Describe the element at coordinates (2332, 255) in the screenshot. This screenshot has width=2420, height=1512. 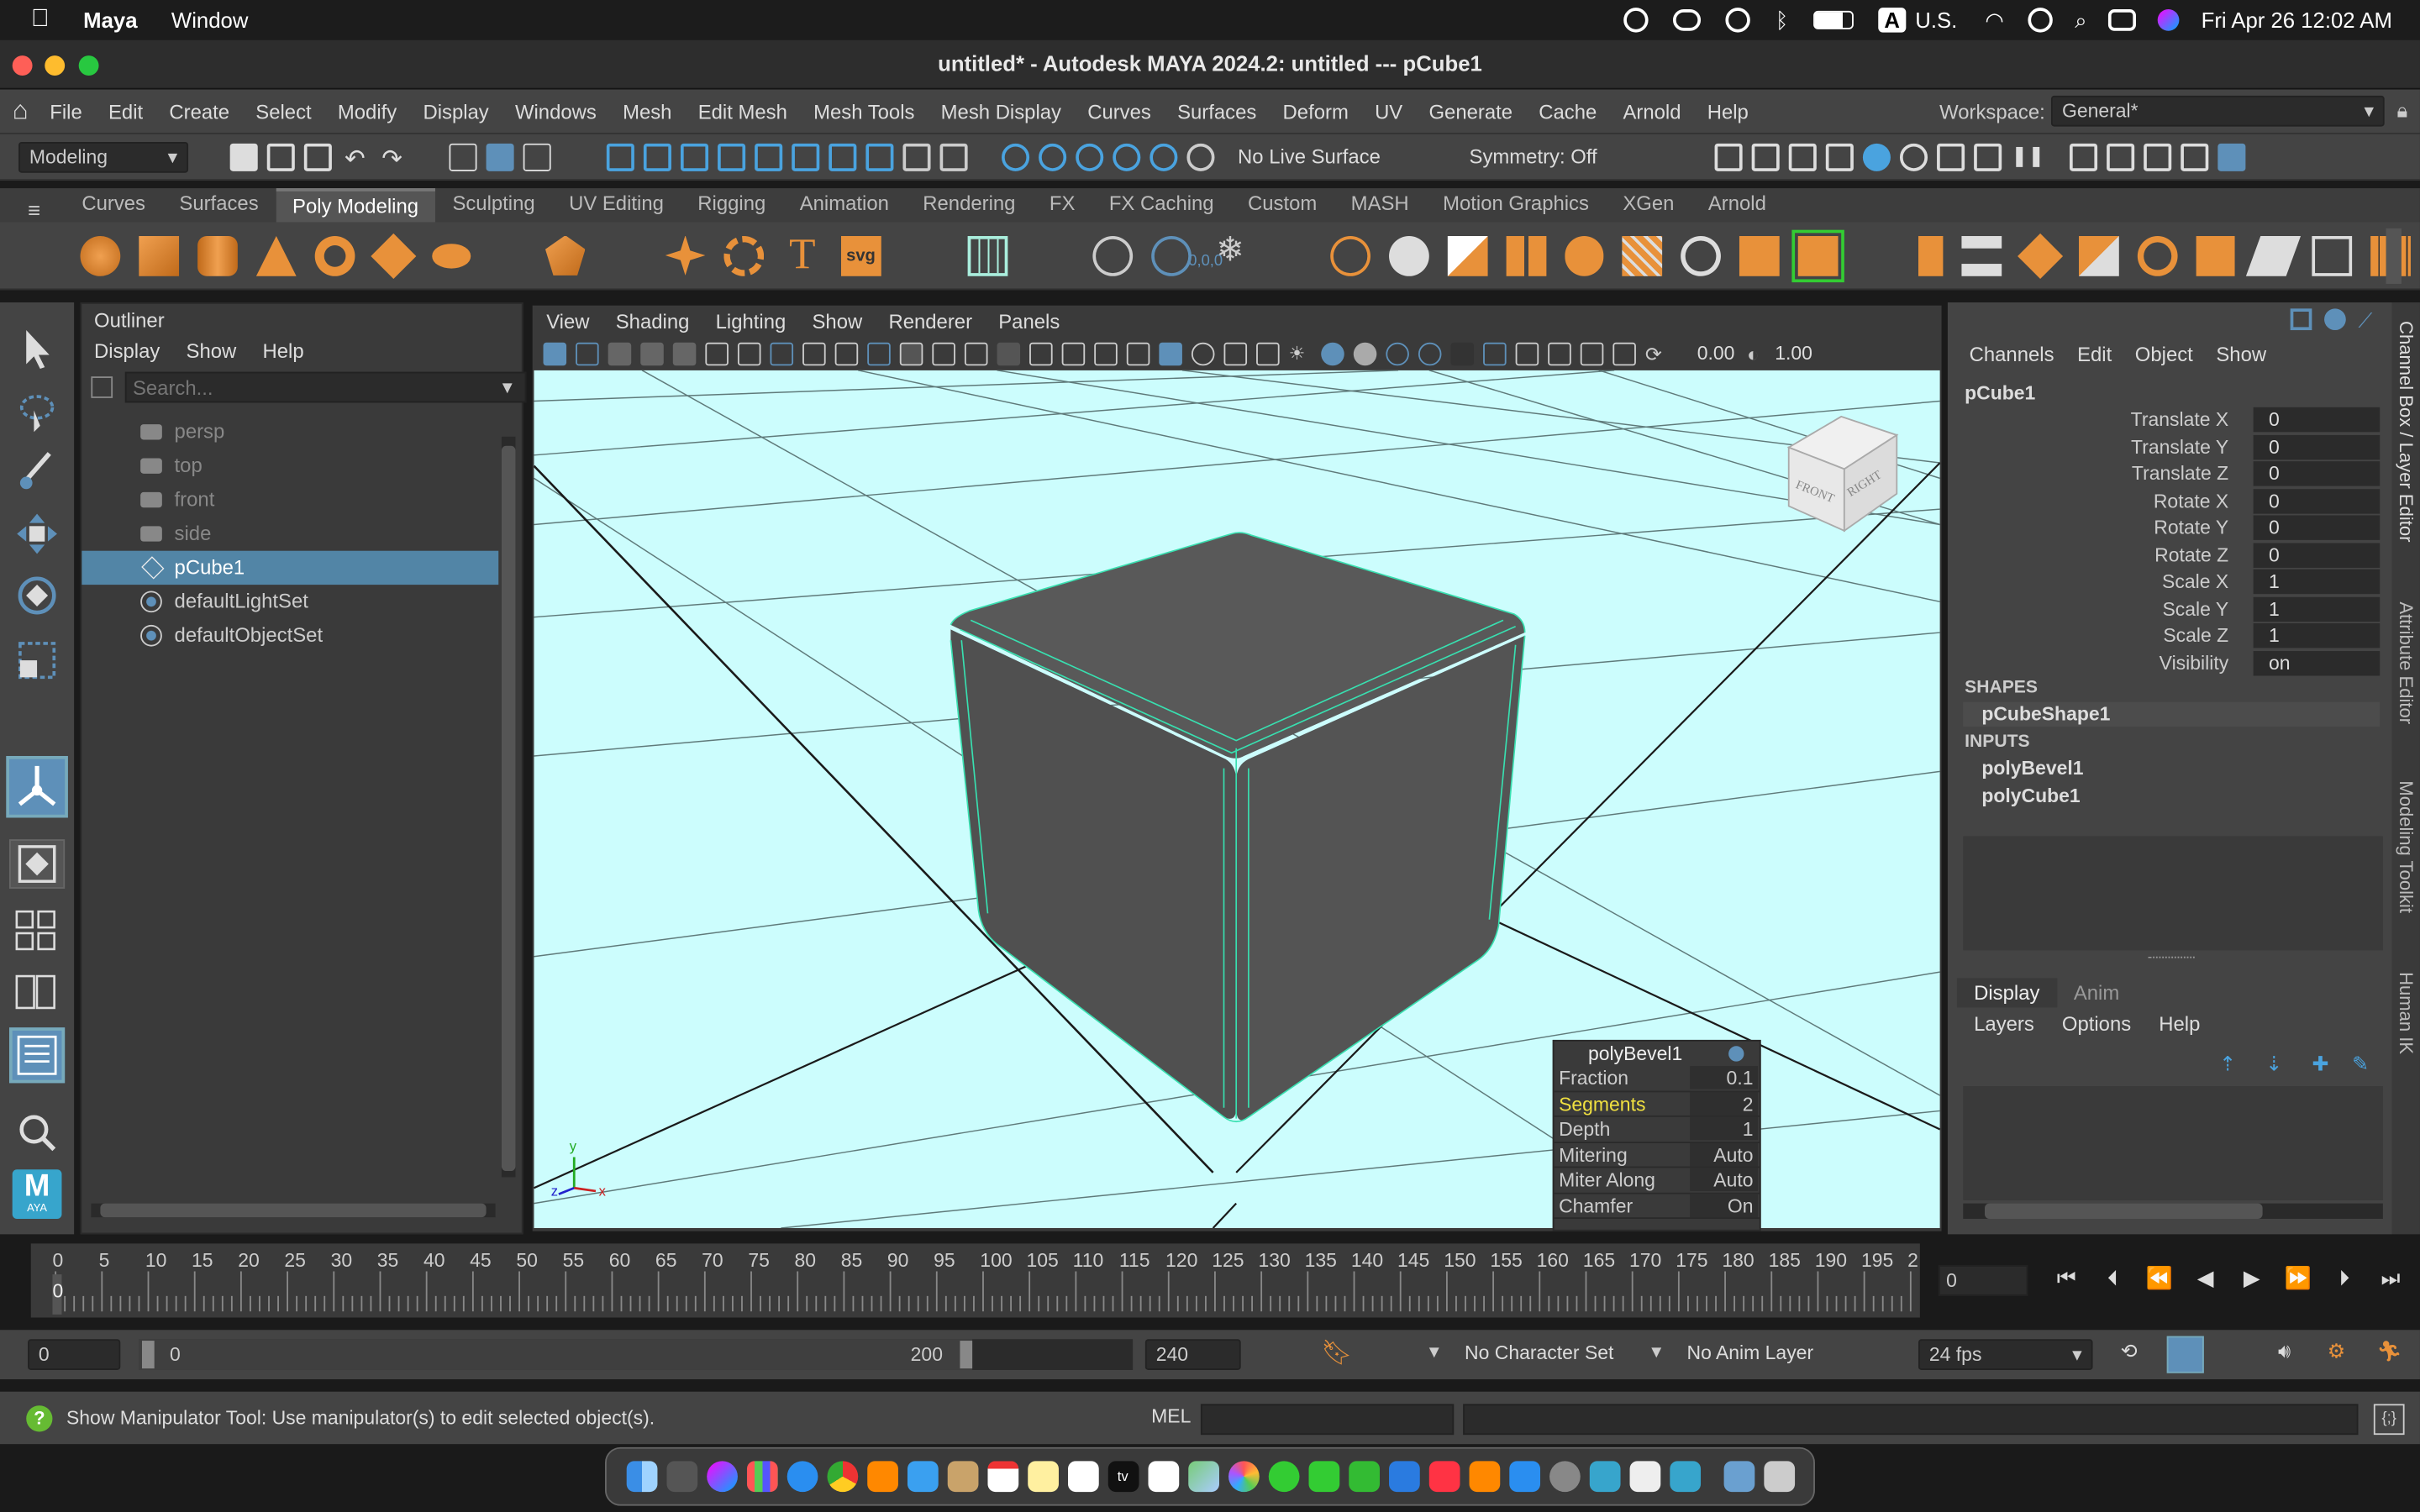
I see `triangulate-icon` at that location.